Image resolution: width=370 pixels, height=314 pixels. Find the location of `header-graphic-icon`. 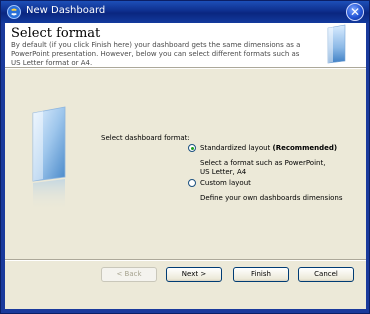

header-graphic-icon is located at coordinates (336, 44).